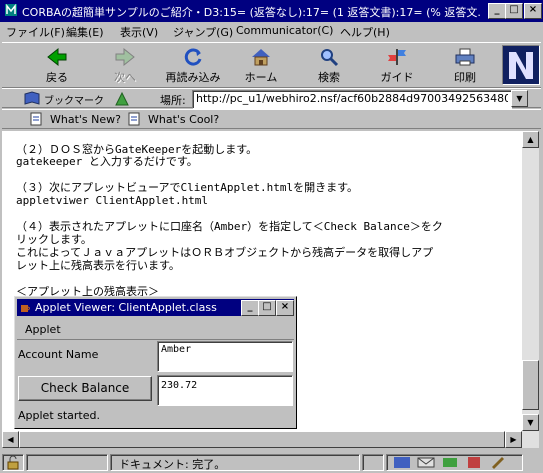  Describe the element at coordinates (173, 100) in the screenshot. I see `location-label: 場所:` at that location.